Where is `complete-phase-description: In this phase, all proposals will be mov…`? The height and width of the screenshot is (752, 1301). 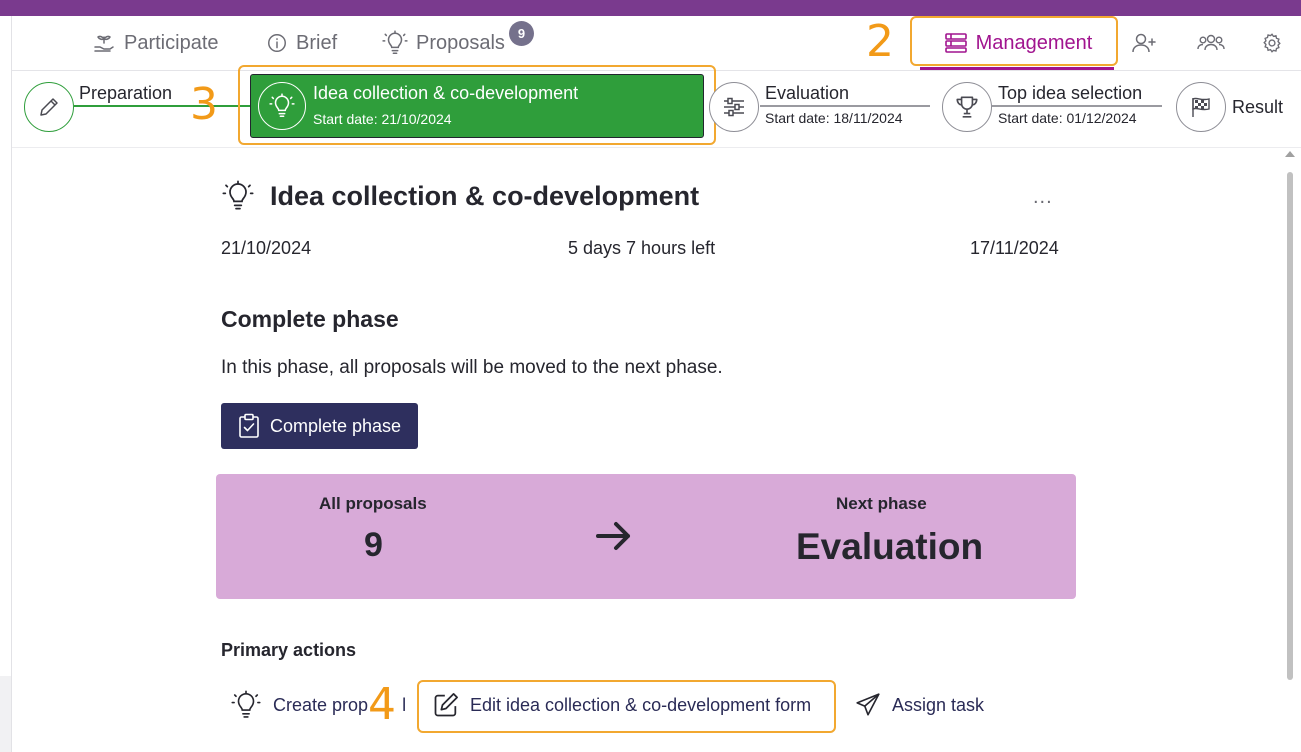 complete-phase-description: In this phase, all proposals will be mov… is located at coordinates (472, 367).